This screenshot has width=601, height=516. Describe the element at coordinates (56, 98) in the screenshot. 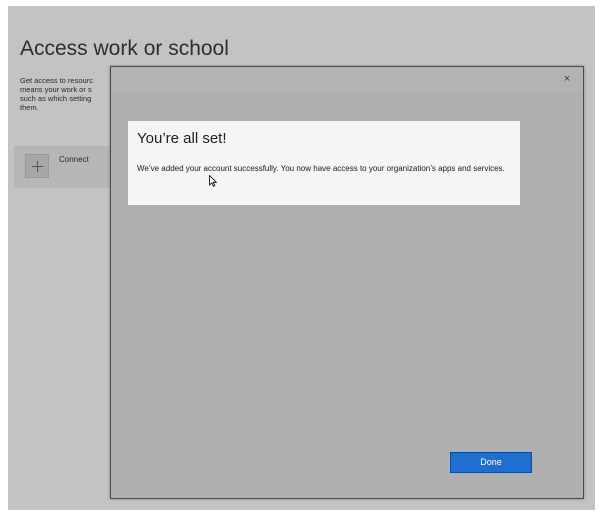

I see `description-line: such as which setting` at that location.